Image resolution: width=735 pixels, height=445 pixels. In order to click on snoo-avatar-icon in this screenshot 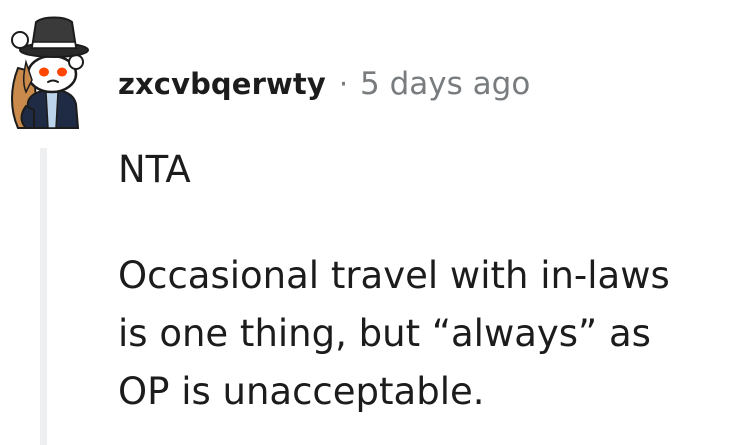, I will do `click(50, 72)`.